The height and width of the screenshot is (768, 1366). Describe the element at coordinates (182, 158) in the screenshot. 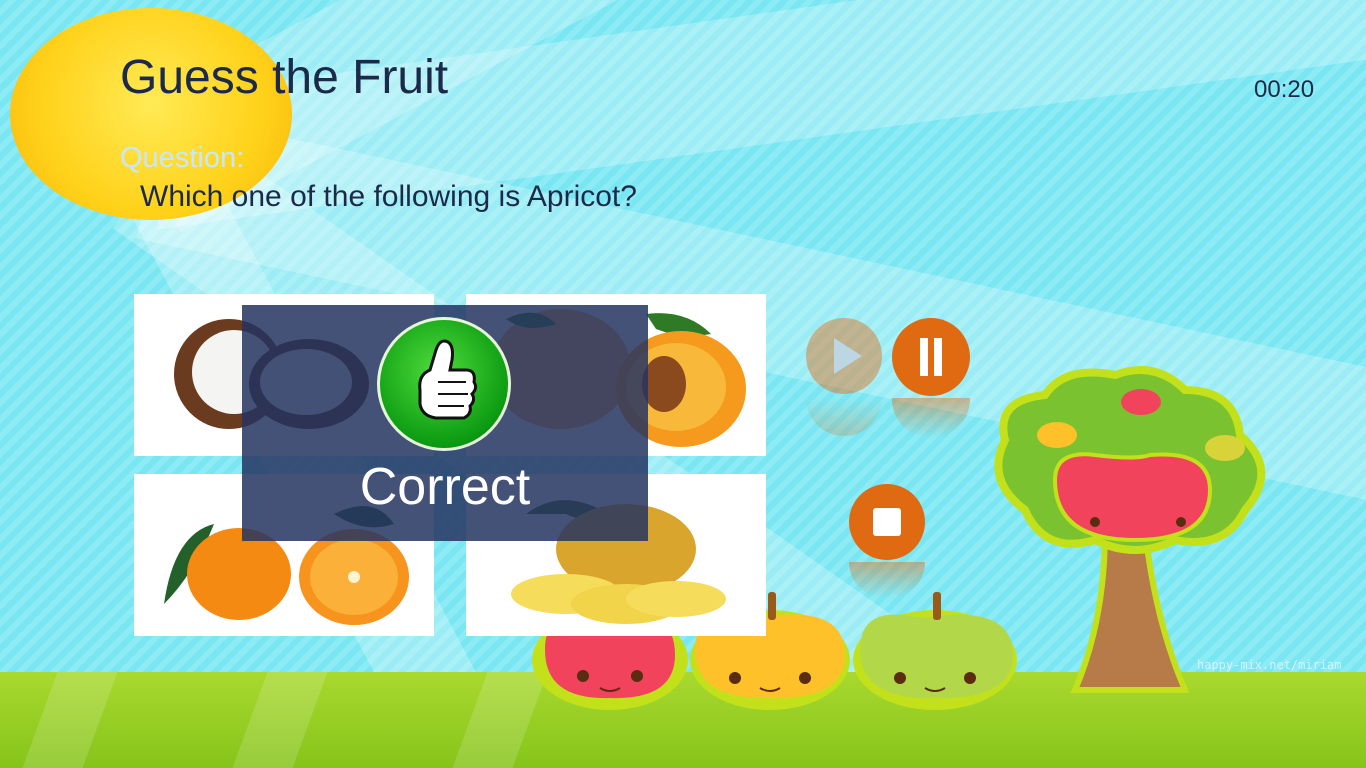

I see `question-label: Question:` at that location.